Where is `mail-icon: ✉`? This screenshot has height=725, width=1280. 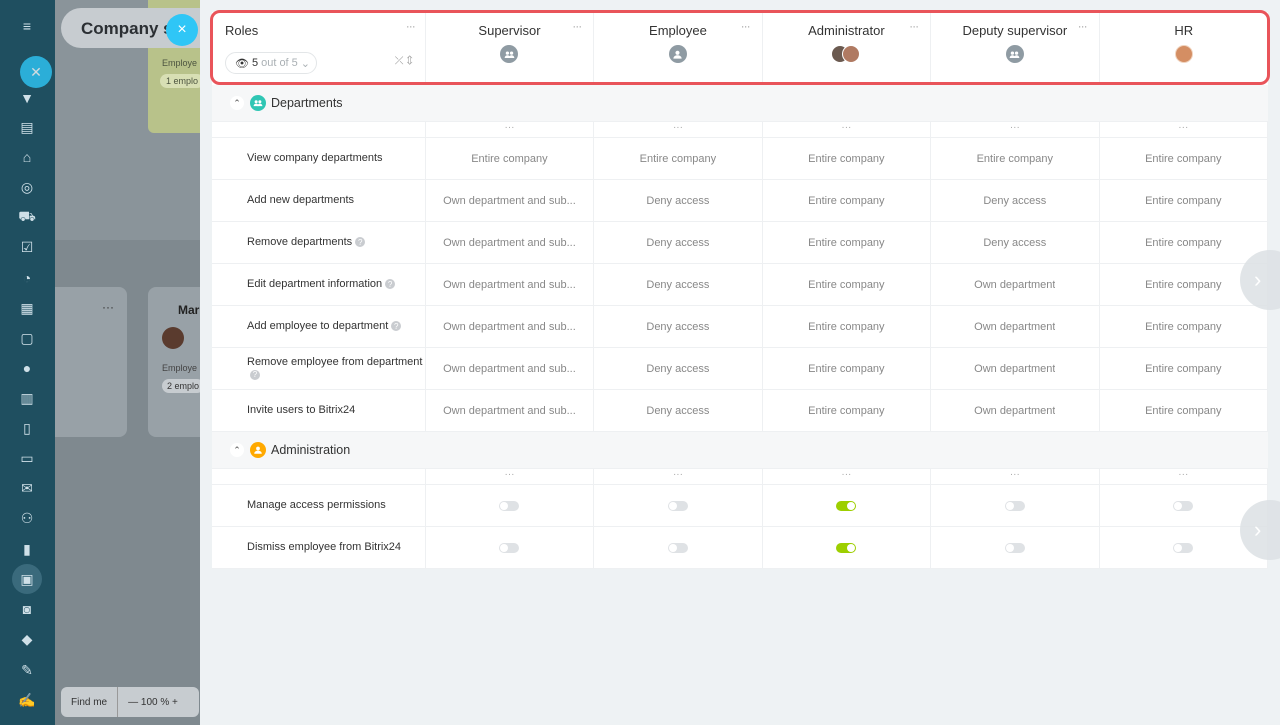 mail-icon: ✉ is located at coordinates (27, 488).